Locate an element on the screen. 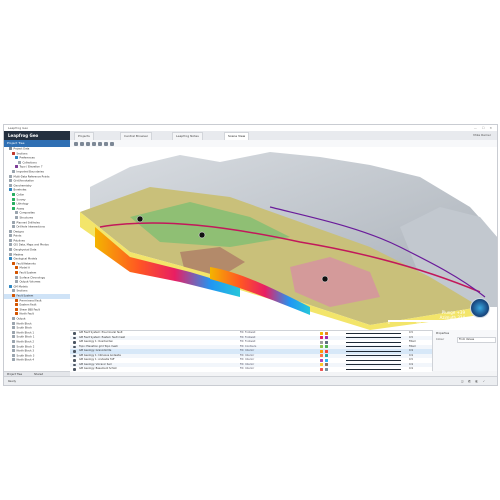 The width and height of the screenshot is (500, 500). slice-icon is located at coordinates (82, 143).